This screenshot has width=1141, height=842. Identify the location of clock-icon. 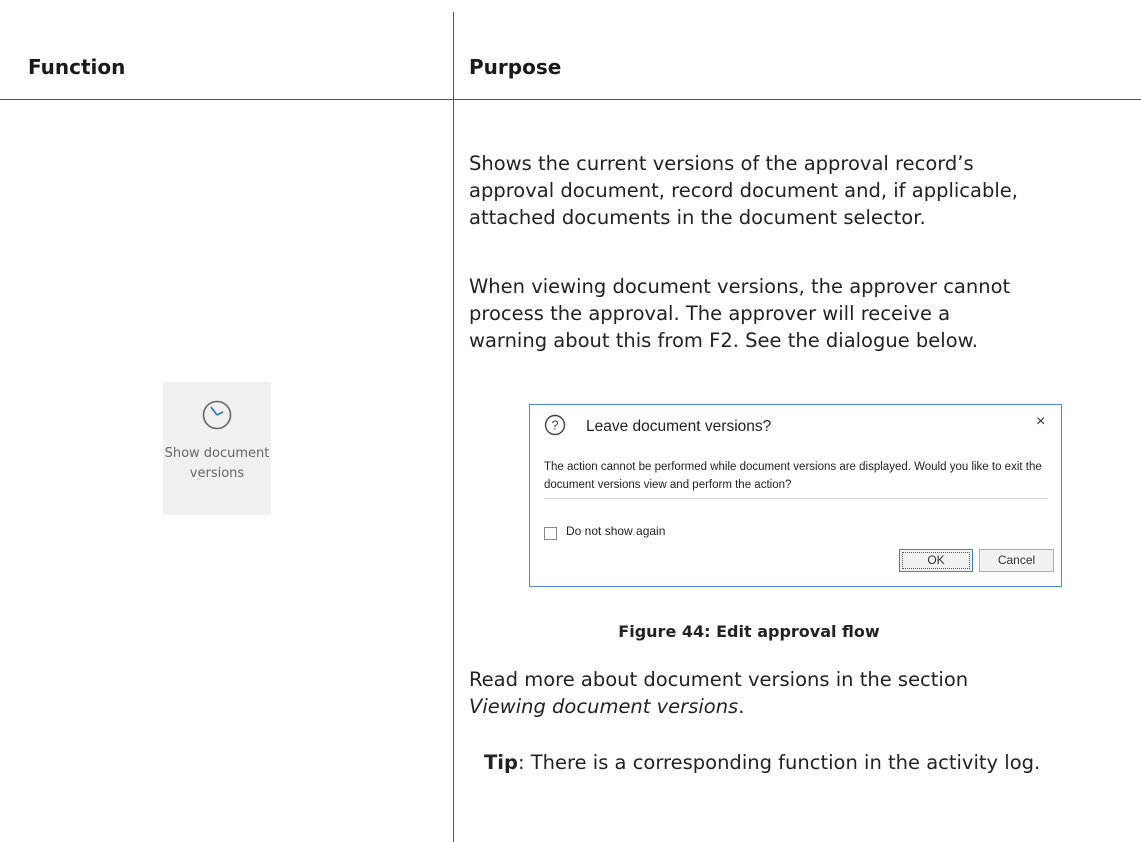
(217, 415).